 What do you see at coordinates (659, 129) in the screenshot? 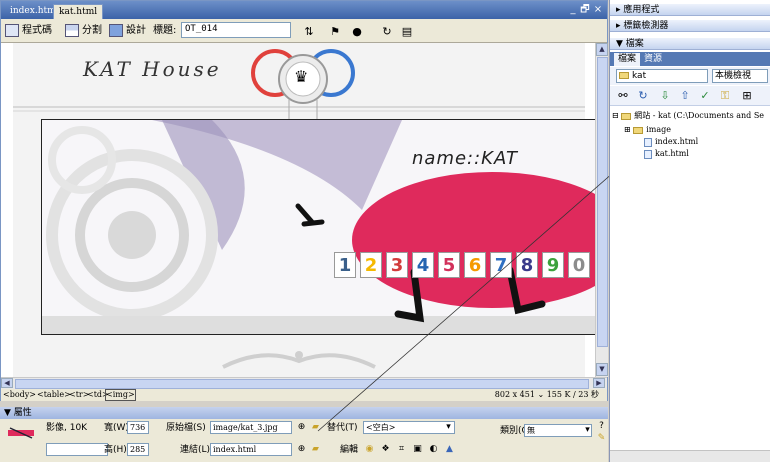
I see `tree-image-label: image` at bounding box center [659, 129].